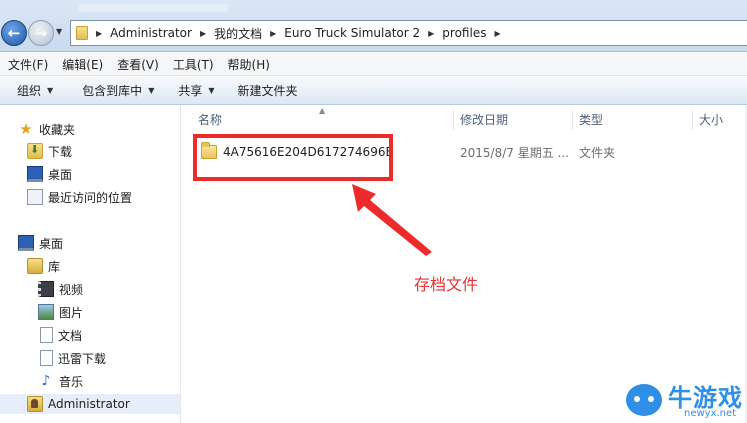 This screenshot has width=747, height=423. I want to click on nav-recent-places: 最近访问的位置, so click(79, 197).